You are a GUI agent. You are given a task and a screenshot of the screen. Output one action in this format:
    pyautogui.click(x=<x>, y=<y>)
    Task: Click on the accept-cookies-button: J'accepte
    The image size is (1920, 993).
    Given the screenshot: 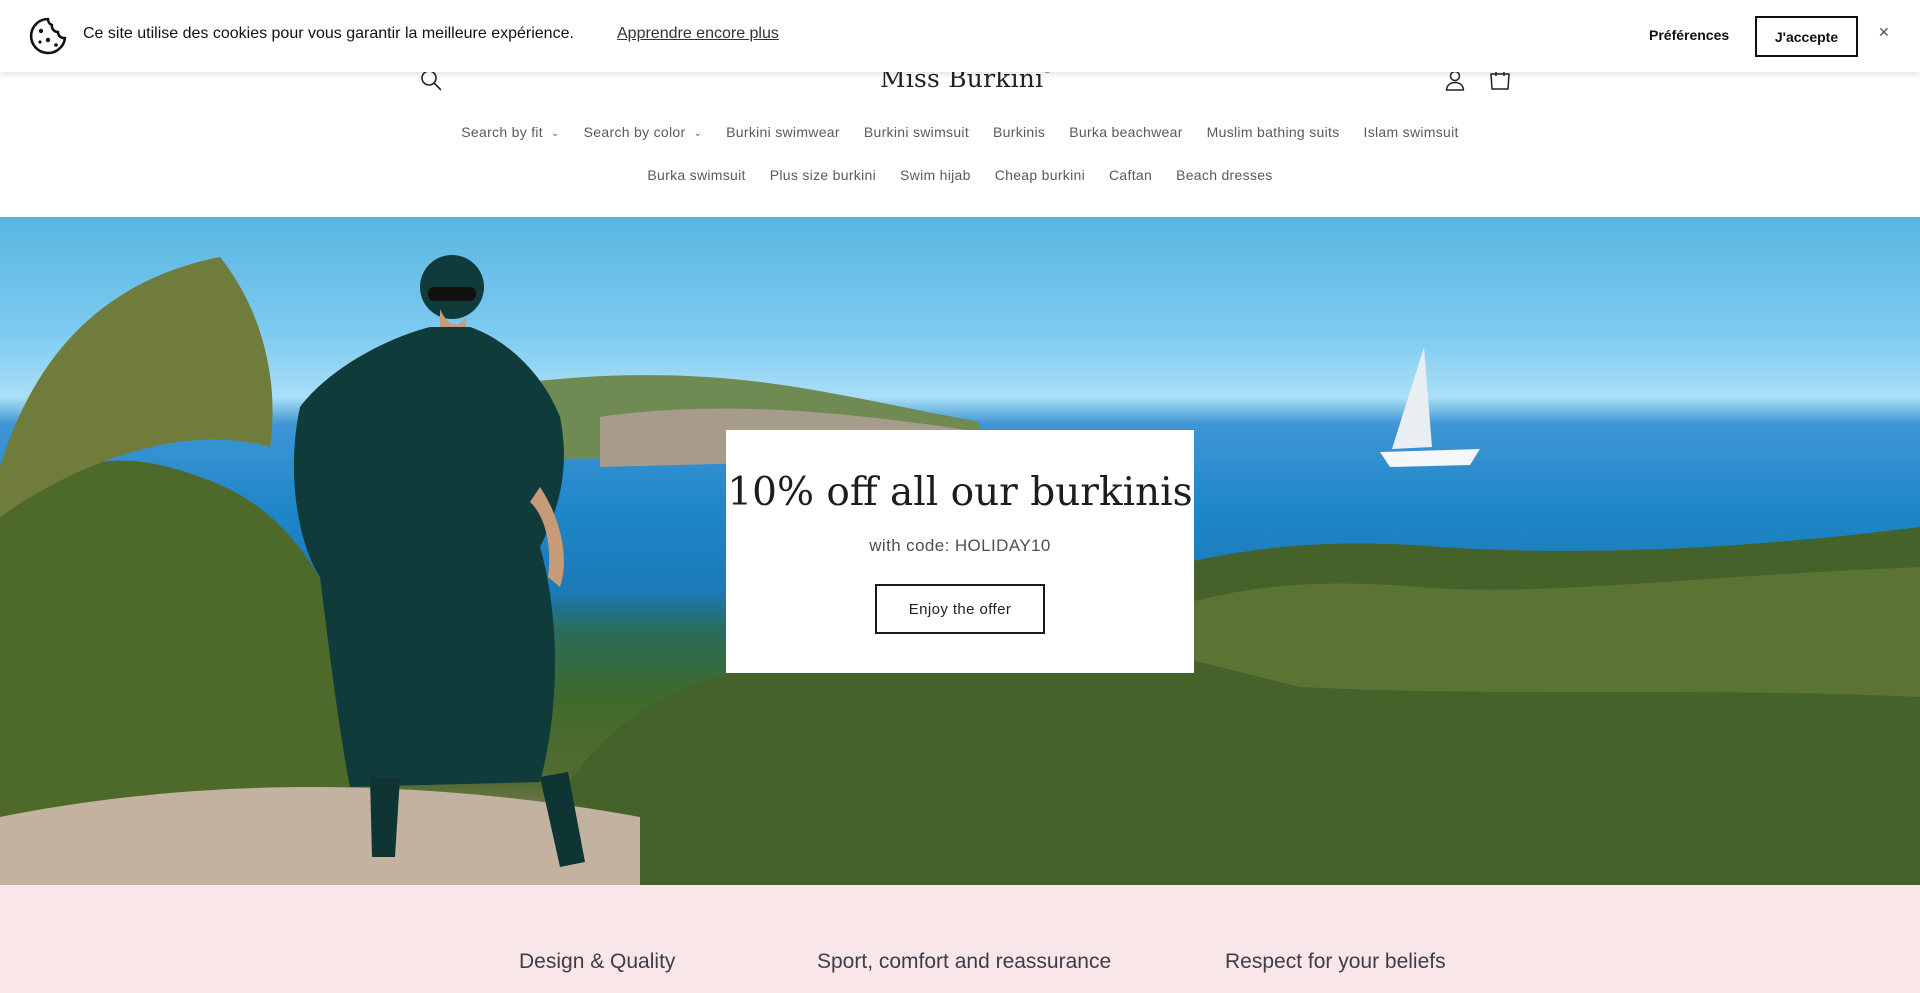 What is the action you would take?
    pyautogui.click(x=1806, y=36)
    